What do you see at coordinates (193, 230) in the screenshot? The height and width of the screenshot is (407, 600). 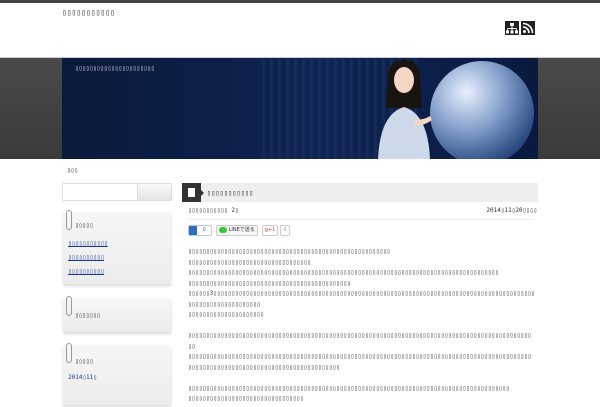 I see `hatena-icon` at bounding box center [193, 230].